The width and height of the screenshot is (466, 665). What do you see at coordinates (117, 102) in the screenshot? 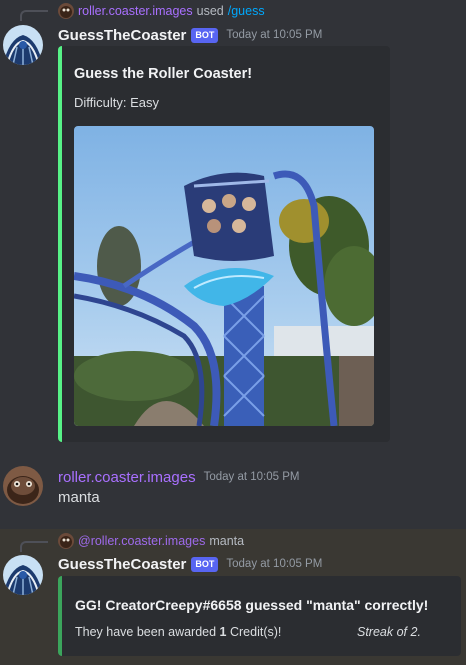
I see `embed-description: Difficulty: Easy` at bounding box center [117, 102].